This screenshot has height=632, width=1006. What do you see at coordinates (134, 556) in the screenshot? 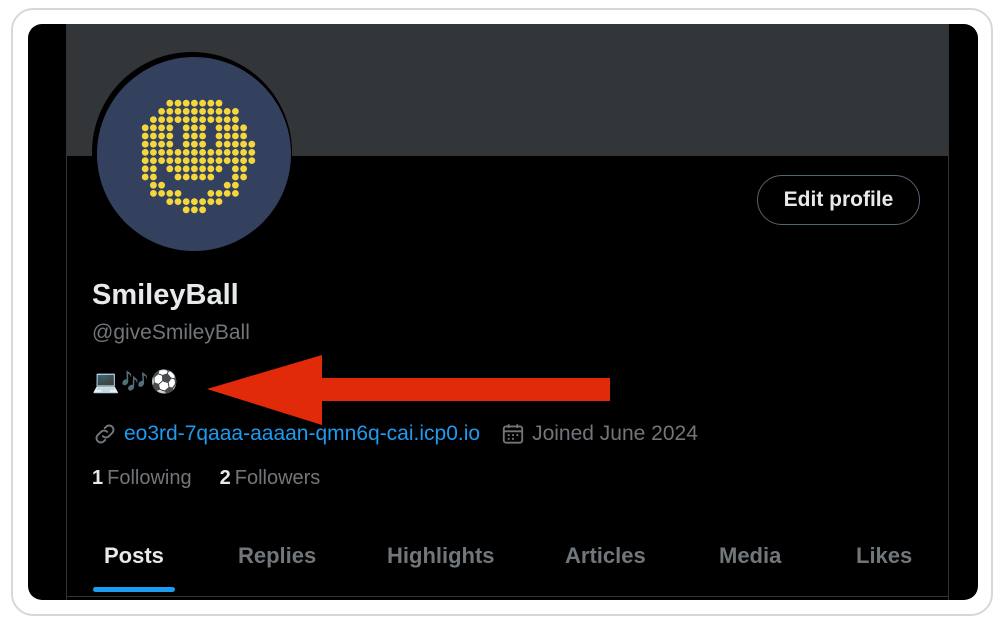
I see `tab-posts: Posts` at bounding box center [134, 556].